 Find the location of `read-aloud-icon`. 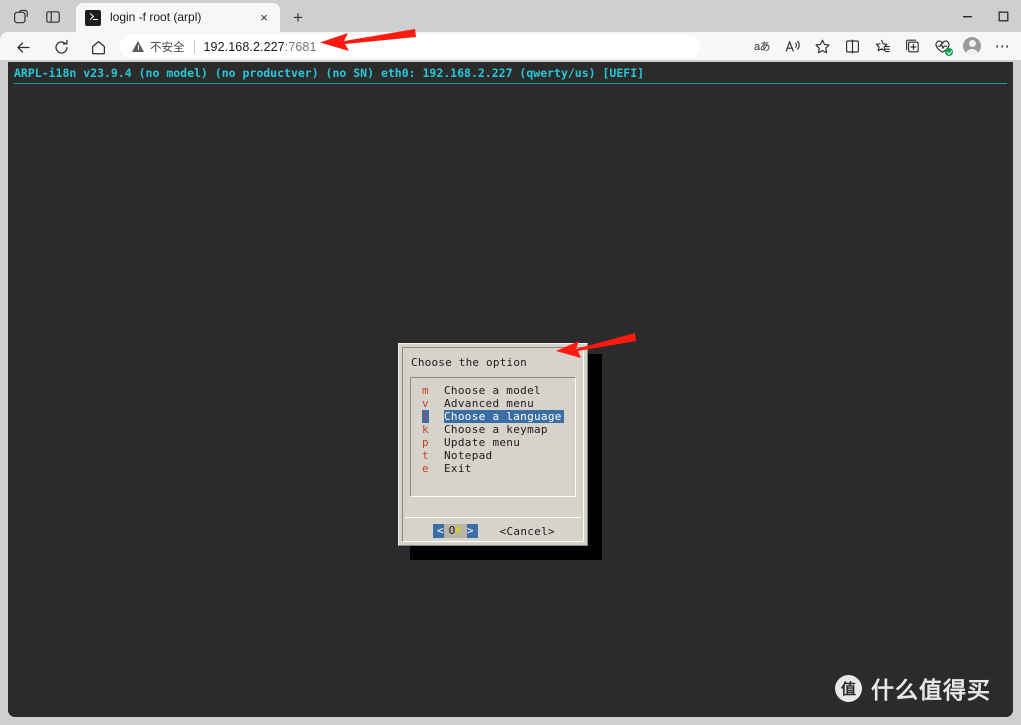

read-aloud-icon is located at coordinates (792, 46).